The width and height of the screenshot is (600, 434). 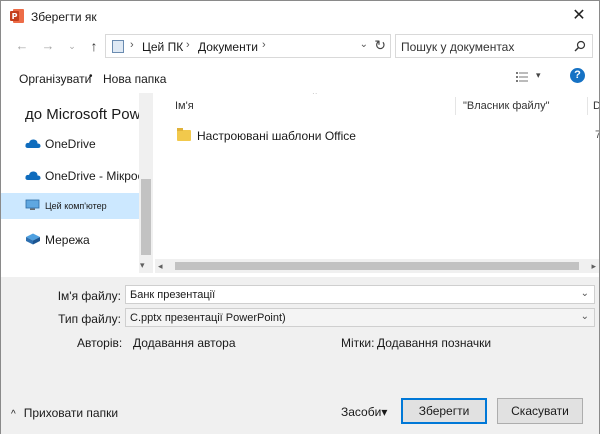 I want to click on command-toolbar: Організувати • Нова папка ▾ ?, so click(x=300, y=78).